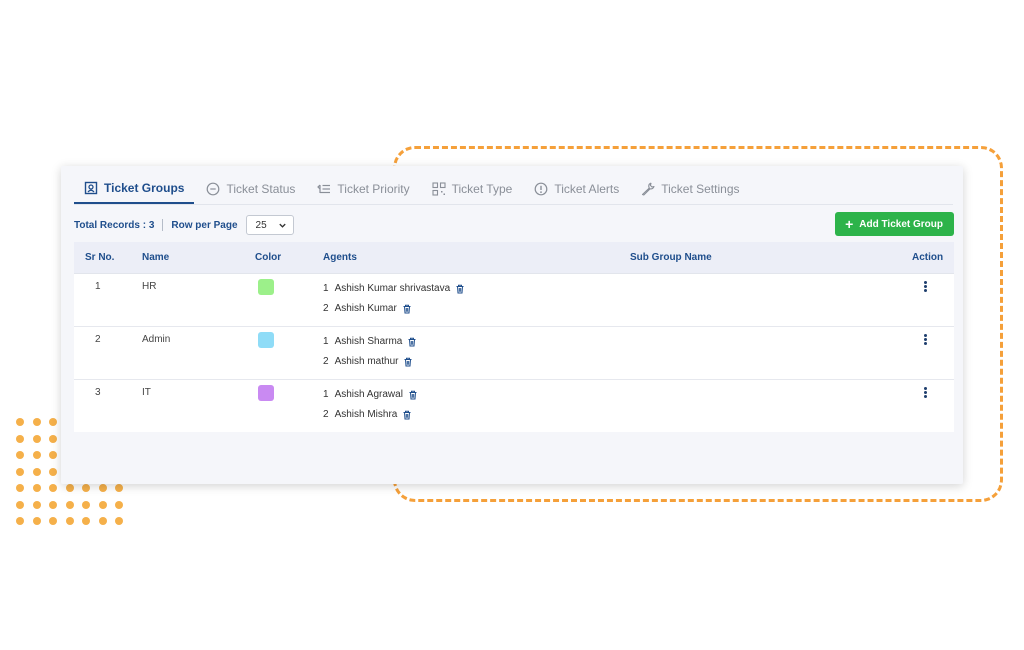 The width and height of the screenshot is (1024, 650). What do you see at coordinates (163, 225) in the screenshot?
I see `toolbar-divider` at bounding box center [163, 225].